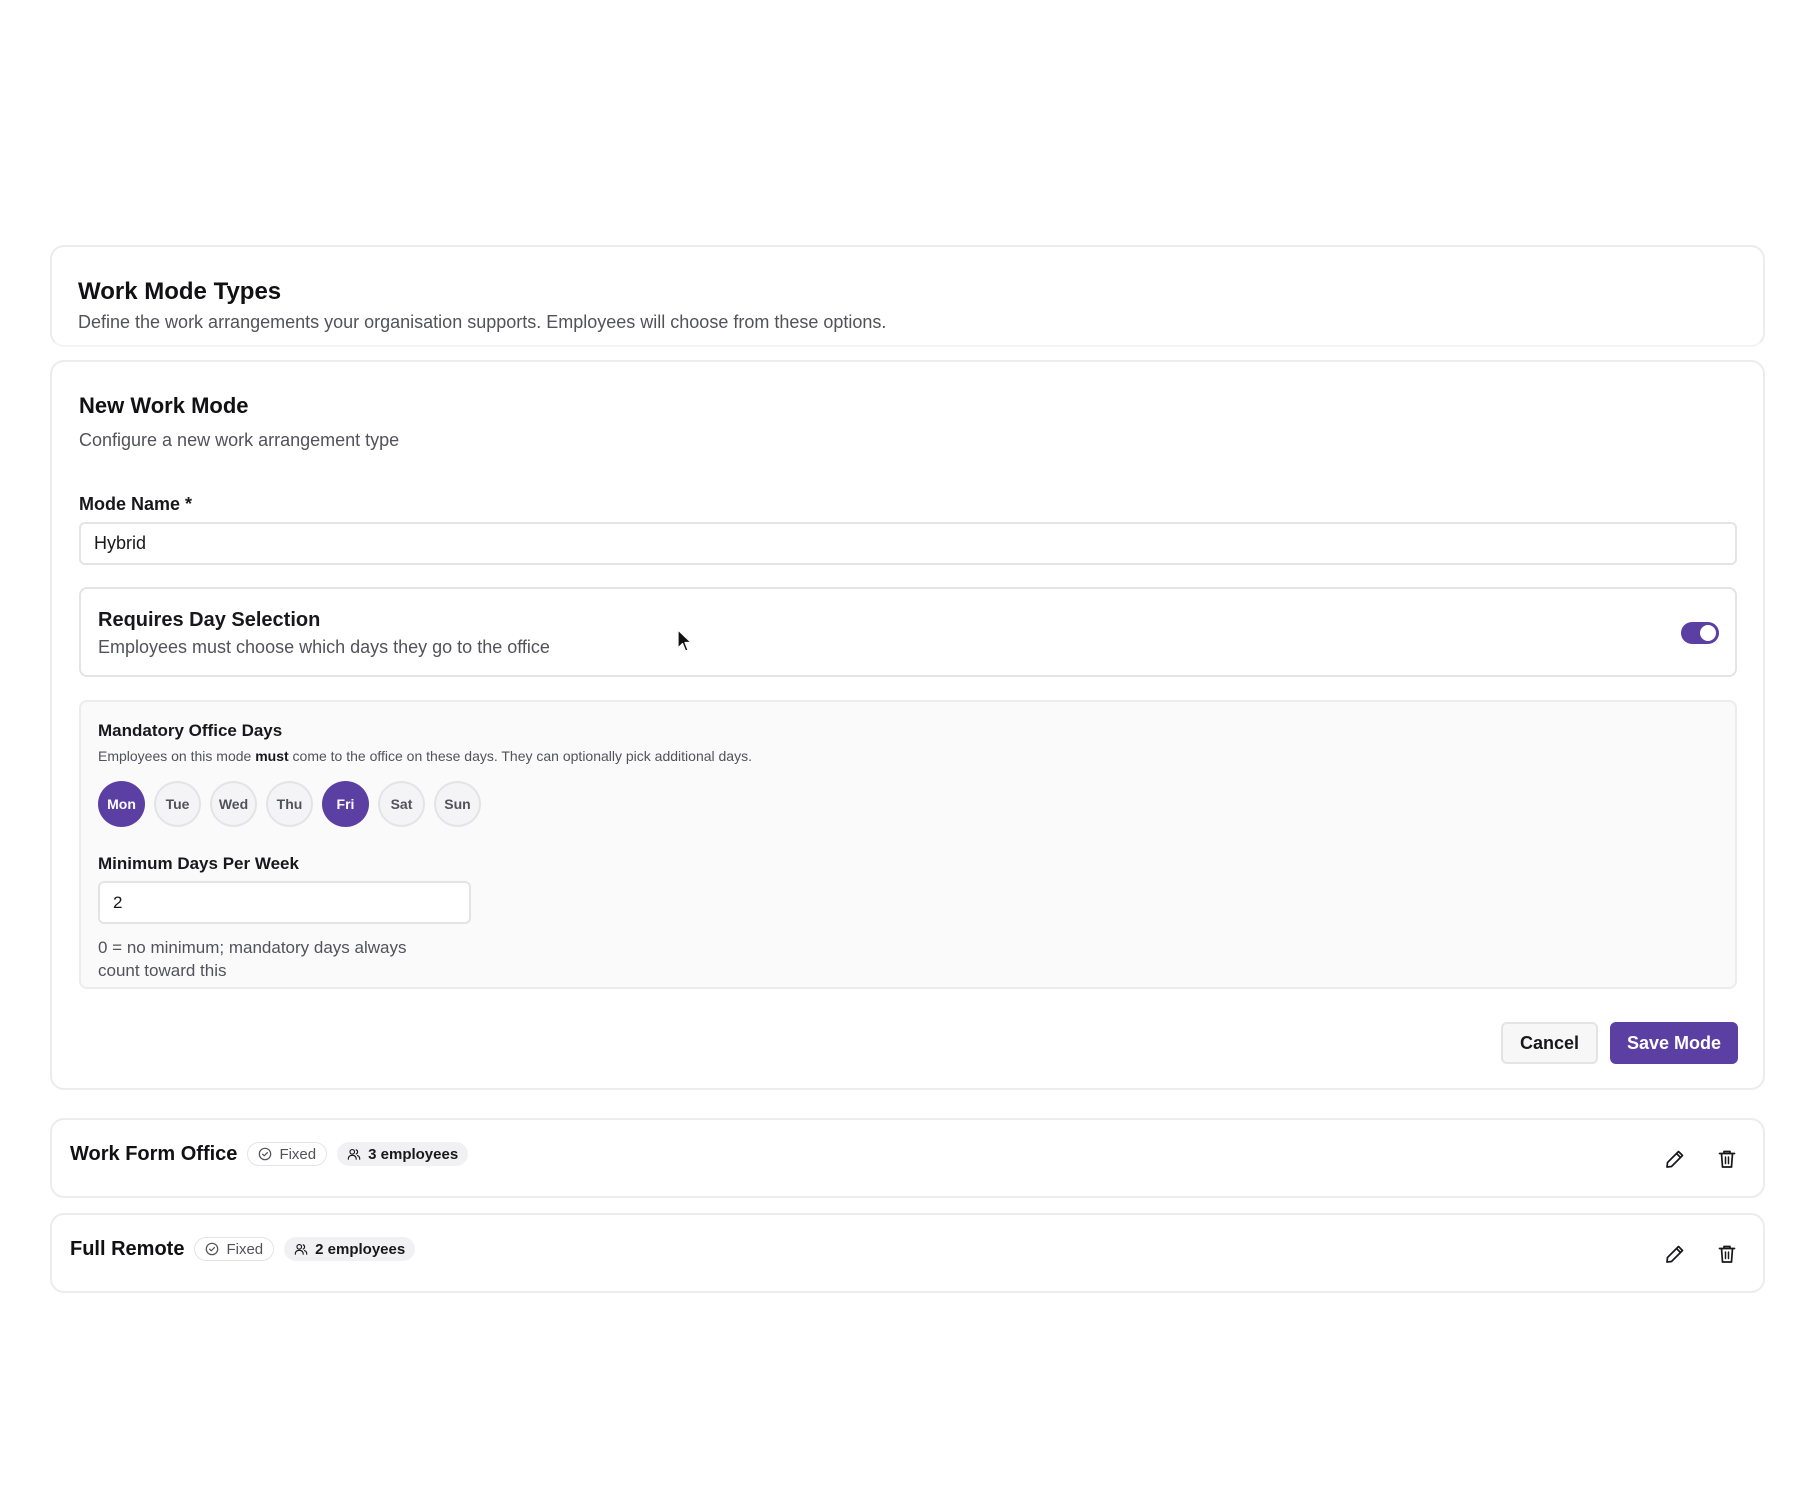 The width and height of the screenshot is (1800, 1500). I want to click on mode-name-label: Mode Name *, so click(136, 504).